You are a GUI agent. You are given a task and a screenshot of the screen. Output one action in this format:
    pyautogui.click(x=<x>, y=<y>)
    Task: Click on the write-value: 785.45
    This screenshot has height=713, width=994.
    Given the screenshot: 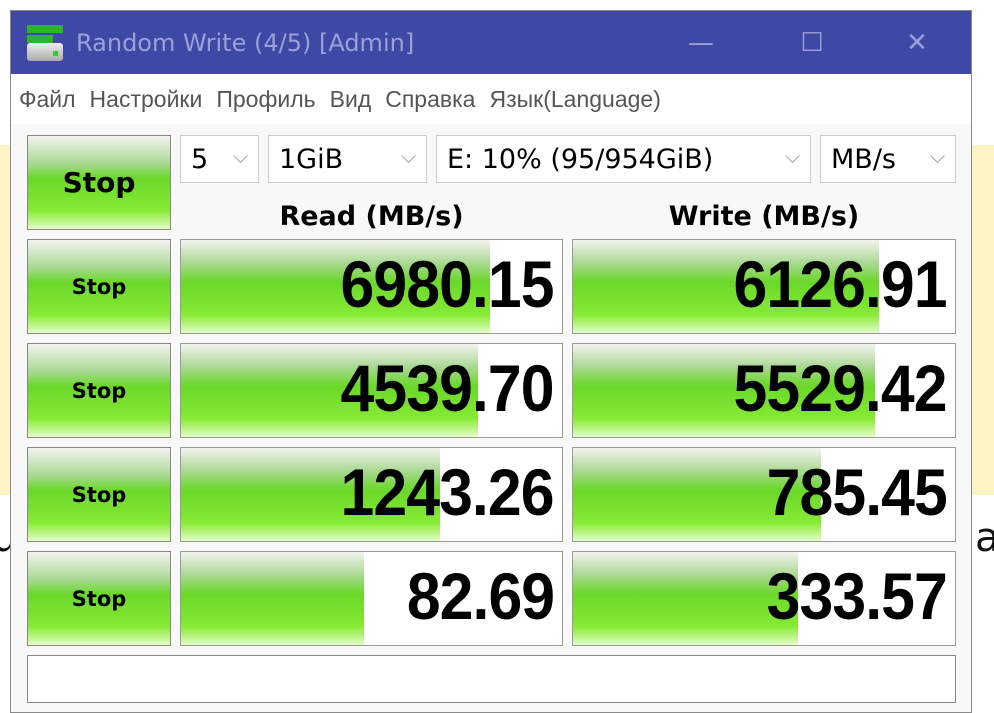 What is the action you would take?
    pyautogui.click(x=857, y=492)
    